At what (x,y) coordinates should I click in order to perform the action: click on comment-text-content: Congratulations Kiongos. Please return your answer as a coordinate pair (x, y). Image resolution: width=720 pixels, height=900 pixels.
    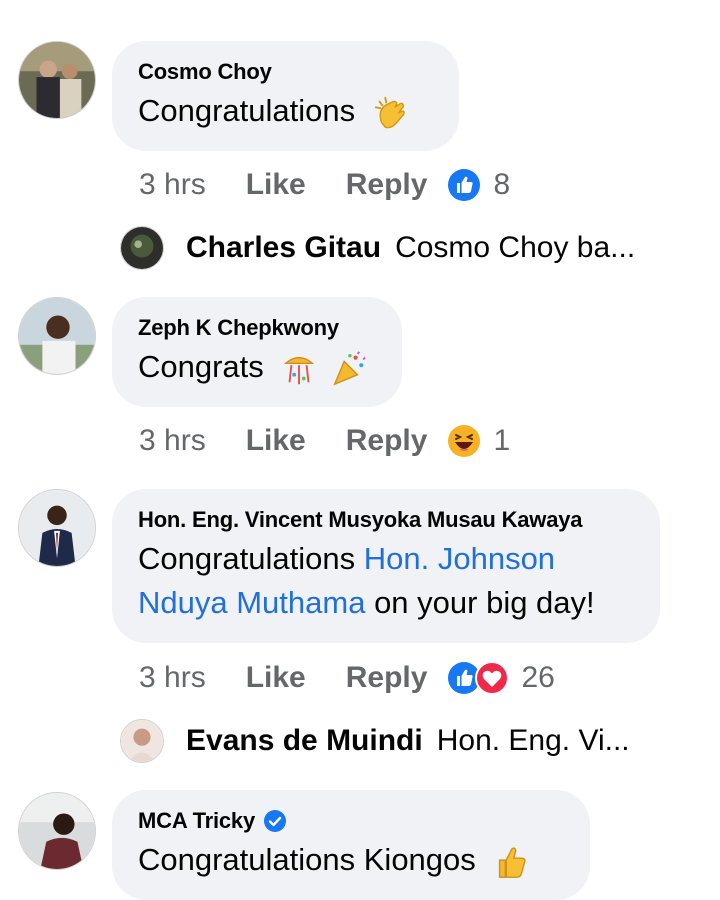
    Looking at the image, I should click on (307, 859).